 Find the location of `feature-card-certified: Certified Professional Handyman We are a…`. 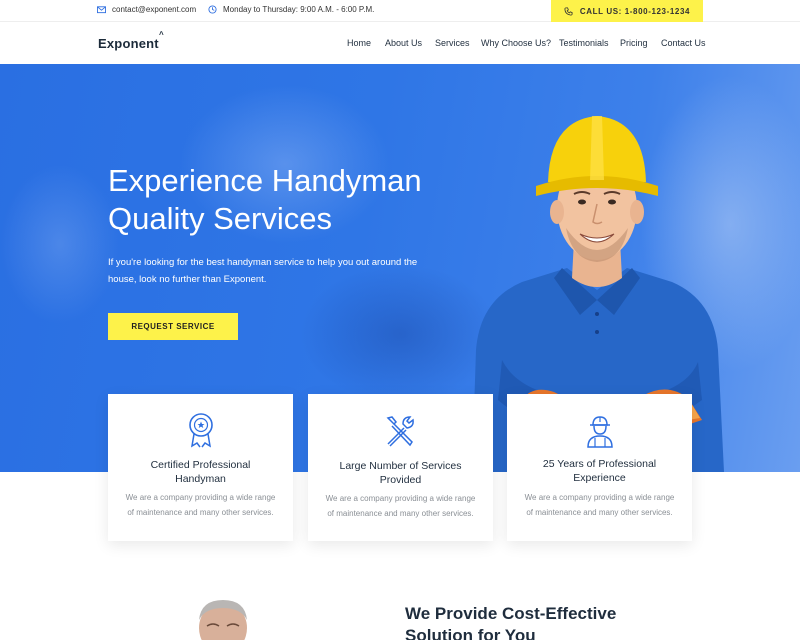

feature-card-certified: Certified Professional Handyman We are a… is located at coordinates (200, 467).